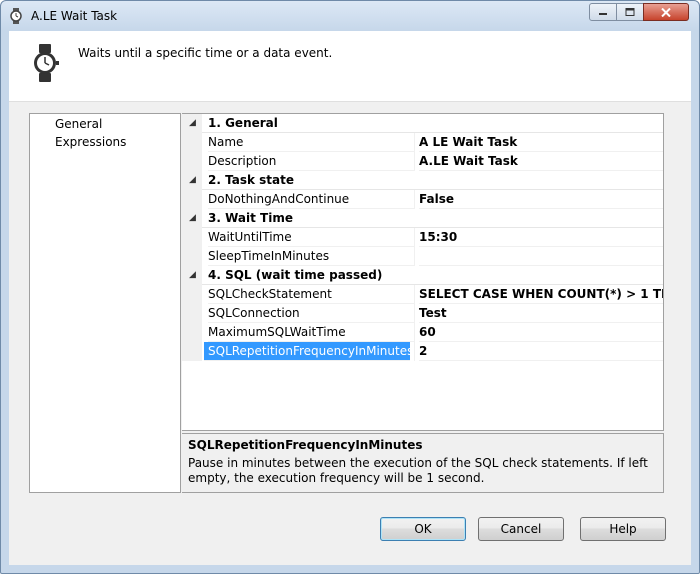 This screenshot has height=574, width=700. What do you see at coordinates (74, 16) in the screenshot?
I see `window-title: A.LE Wait Task` at bounding box center [74, 16].